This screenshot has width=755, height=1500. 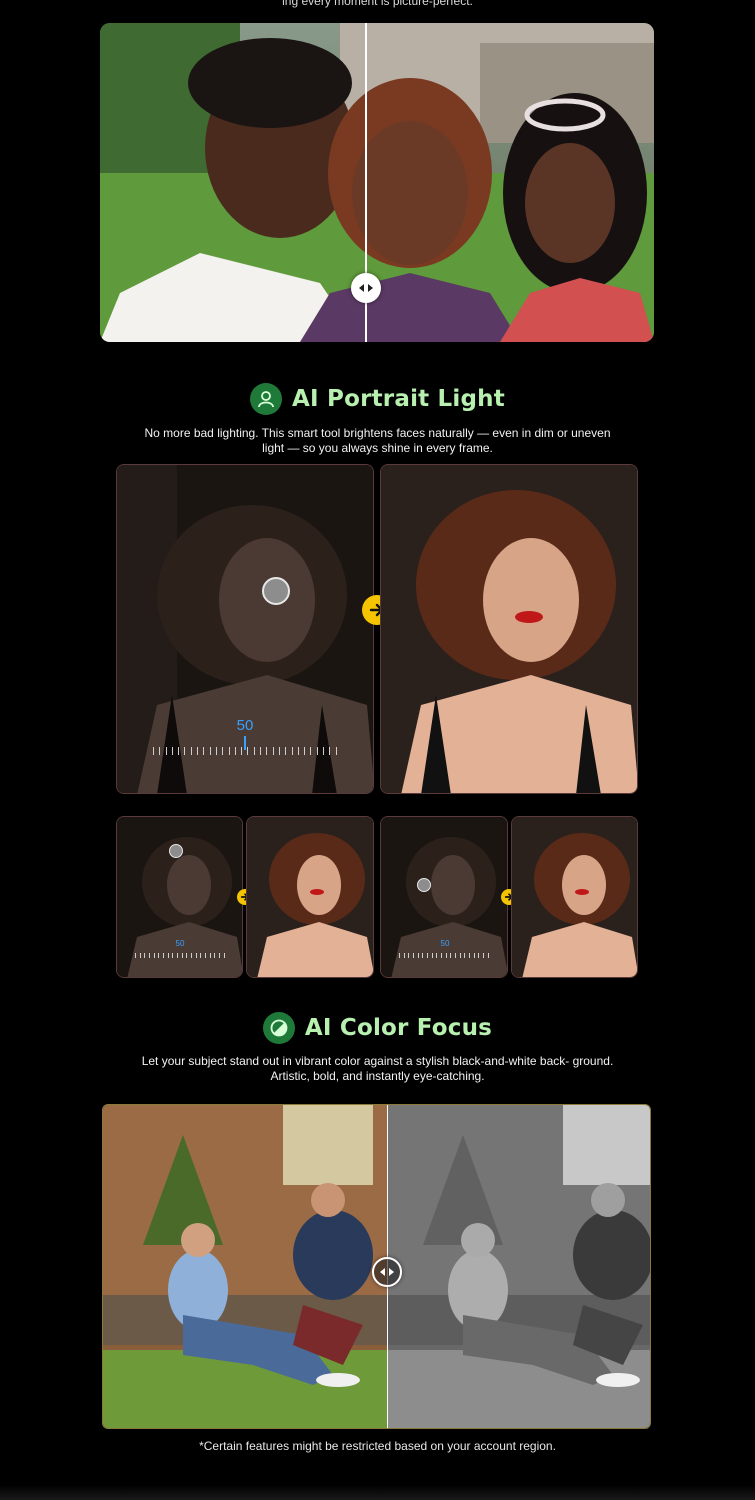 What do you see at coordinates (180, 943) in the screenshot?
I see `thumb-slider-value-1: 50` at bounding box center [180, 943].